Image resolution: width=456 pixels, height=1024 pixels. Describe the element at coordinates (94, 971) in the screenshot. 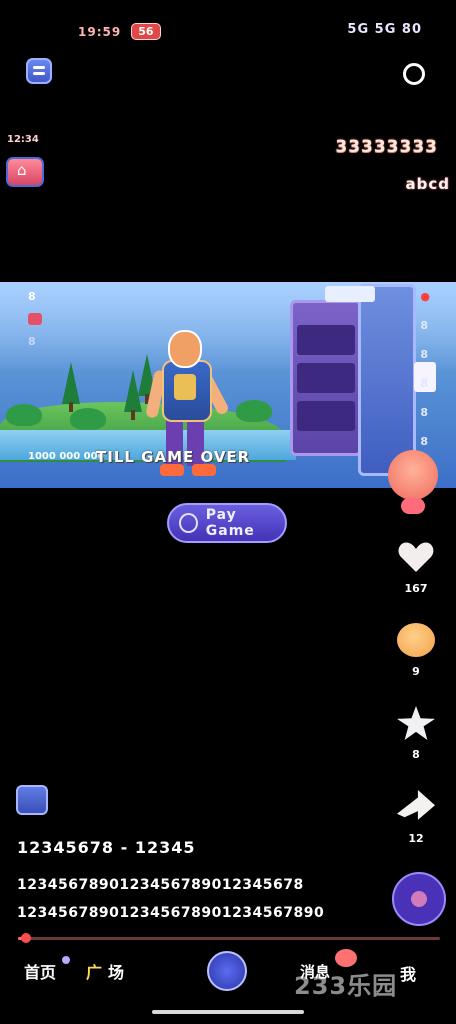

I see `tab-plaza: 广` at that location.